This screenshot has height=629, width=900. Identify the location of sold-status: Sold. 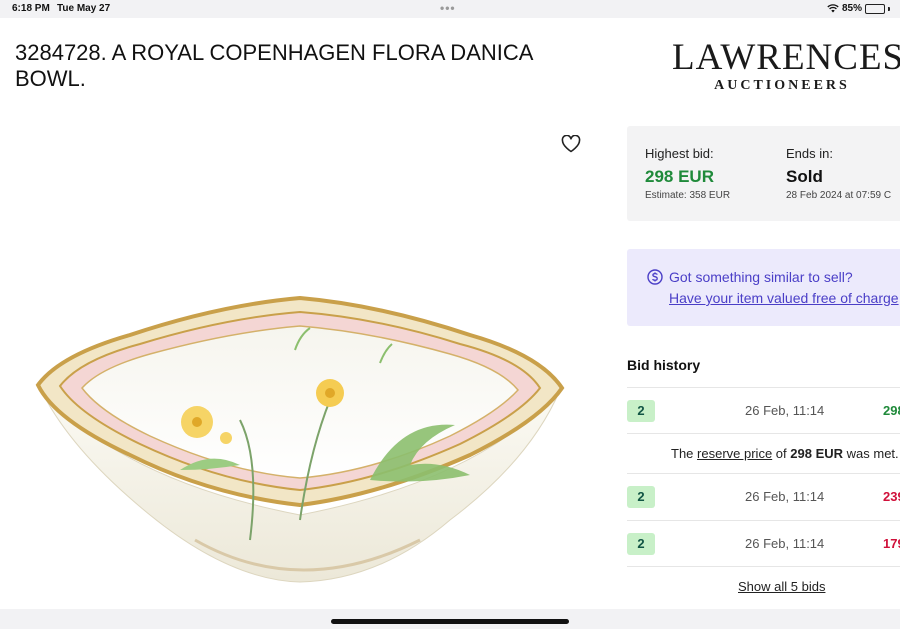
(804, 176).